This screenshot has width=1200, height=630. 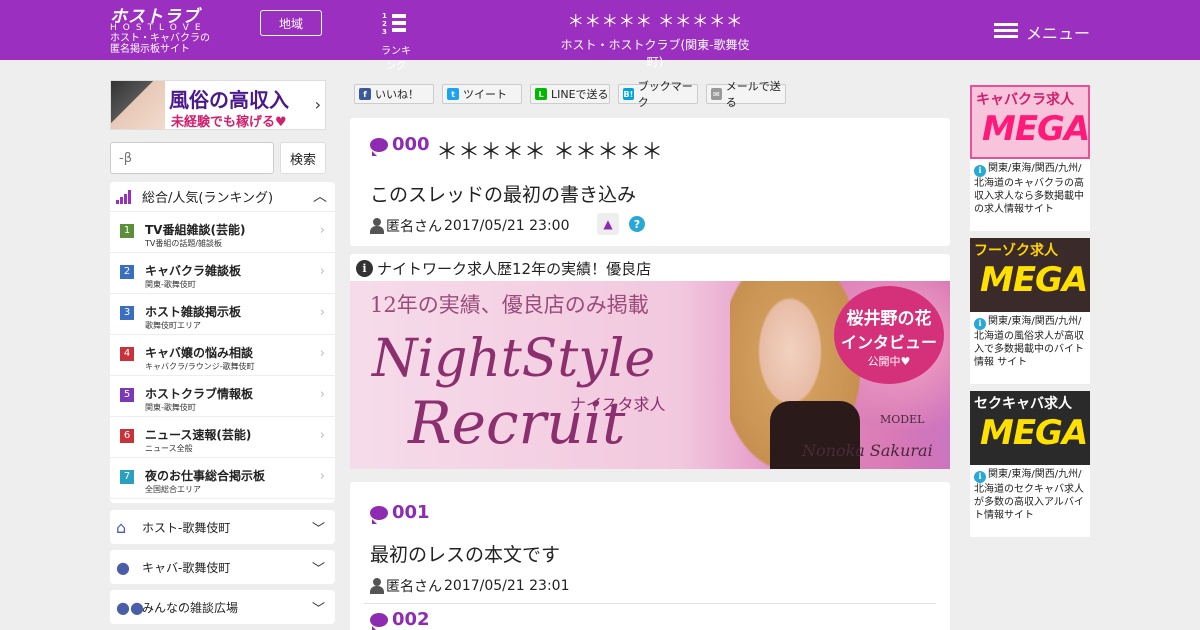 I want to click on logo-subtext: HOSTLOVE, so click(x=158, y=28).